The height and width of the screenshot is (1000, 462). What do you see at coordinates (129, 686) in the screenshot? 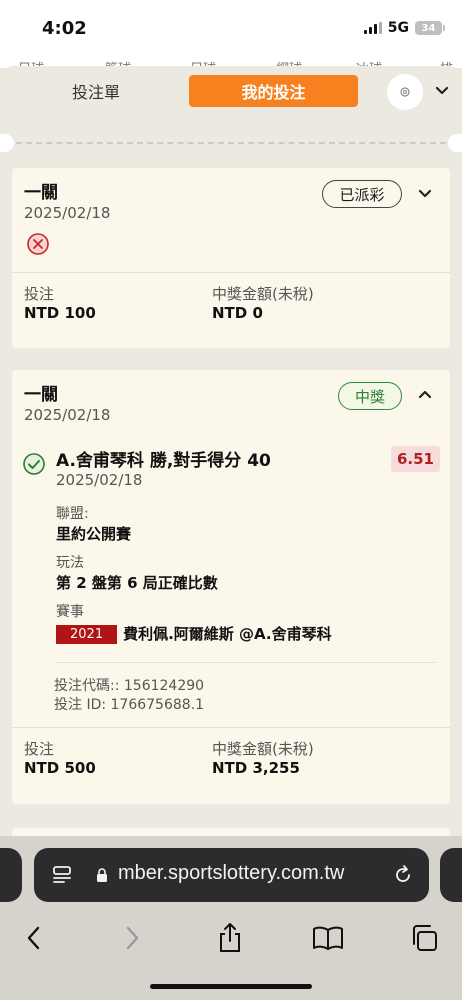
I see `bet-code: 投注代碼:: 156124290` at bounding box center [129, 686].